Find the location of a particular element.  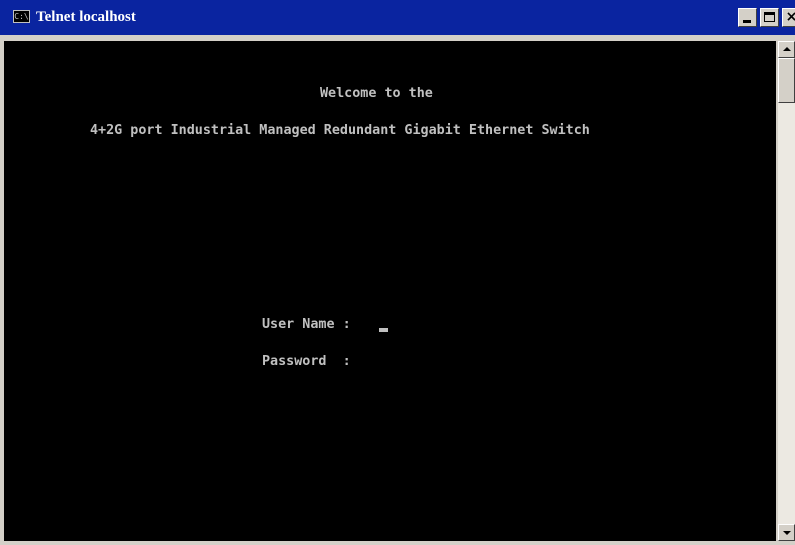

arrow-down-icon is located at coordinates (787, 533).